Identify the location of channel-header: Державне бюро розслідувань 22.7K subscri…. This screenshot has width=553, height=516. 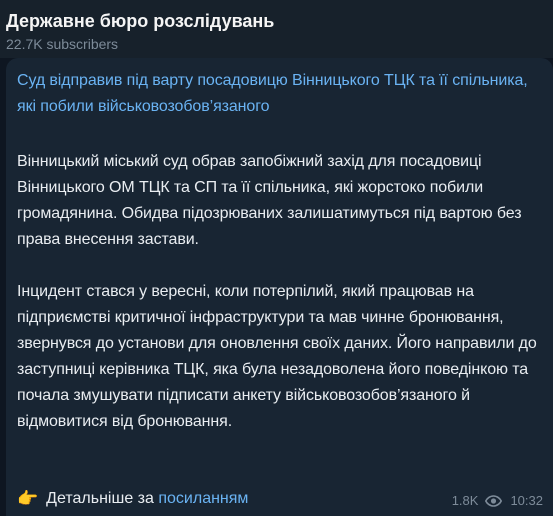
(276, 29).